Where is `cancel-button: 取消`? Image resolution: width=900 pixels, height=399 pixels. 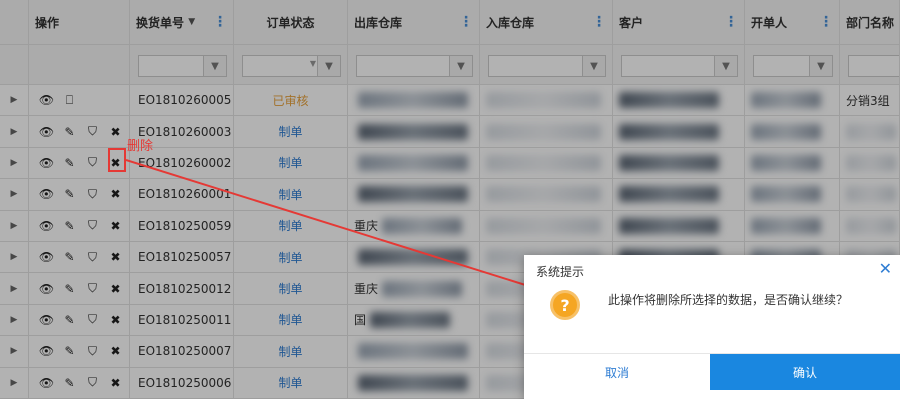
cancel-button: 取消 is located at coordinates (617, 372).